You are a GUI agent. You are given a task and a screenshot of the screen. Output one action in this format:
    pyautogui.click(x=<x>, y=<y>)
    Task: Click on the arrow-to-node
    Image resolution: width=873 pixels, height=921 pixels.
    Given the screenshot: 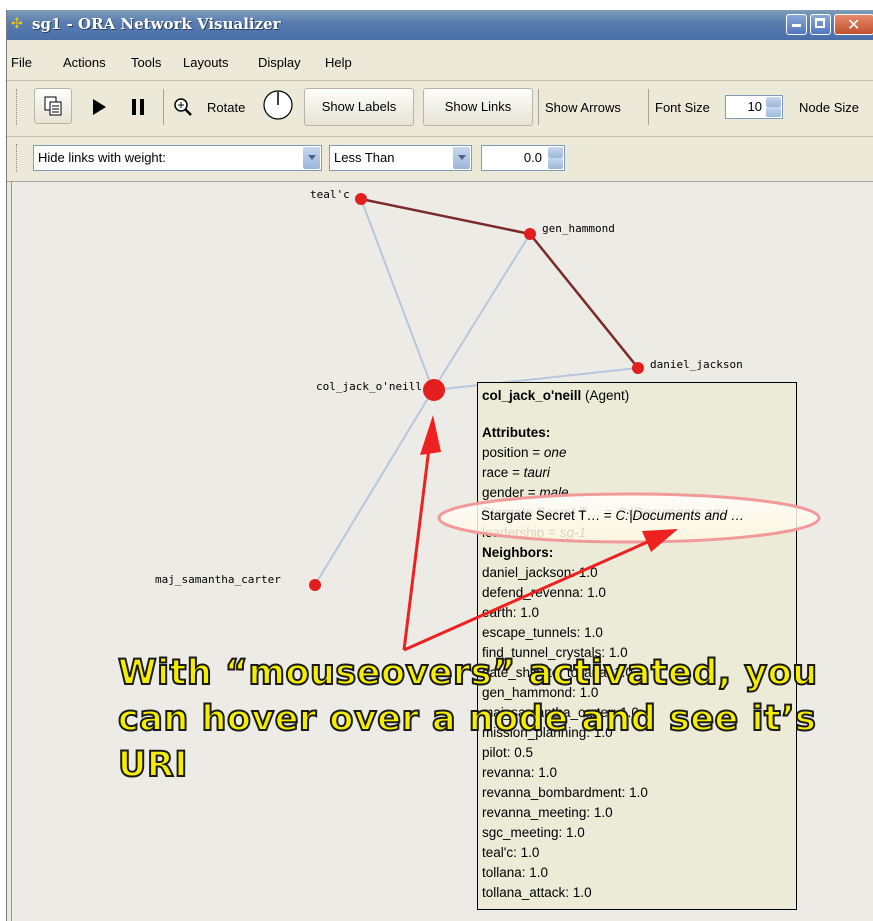 What is the action you would take?
    pyautogui.click(x=417, y=545)
    